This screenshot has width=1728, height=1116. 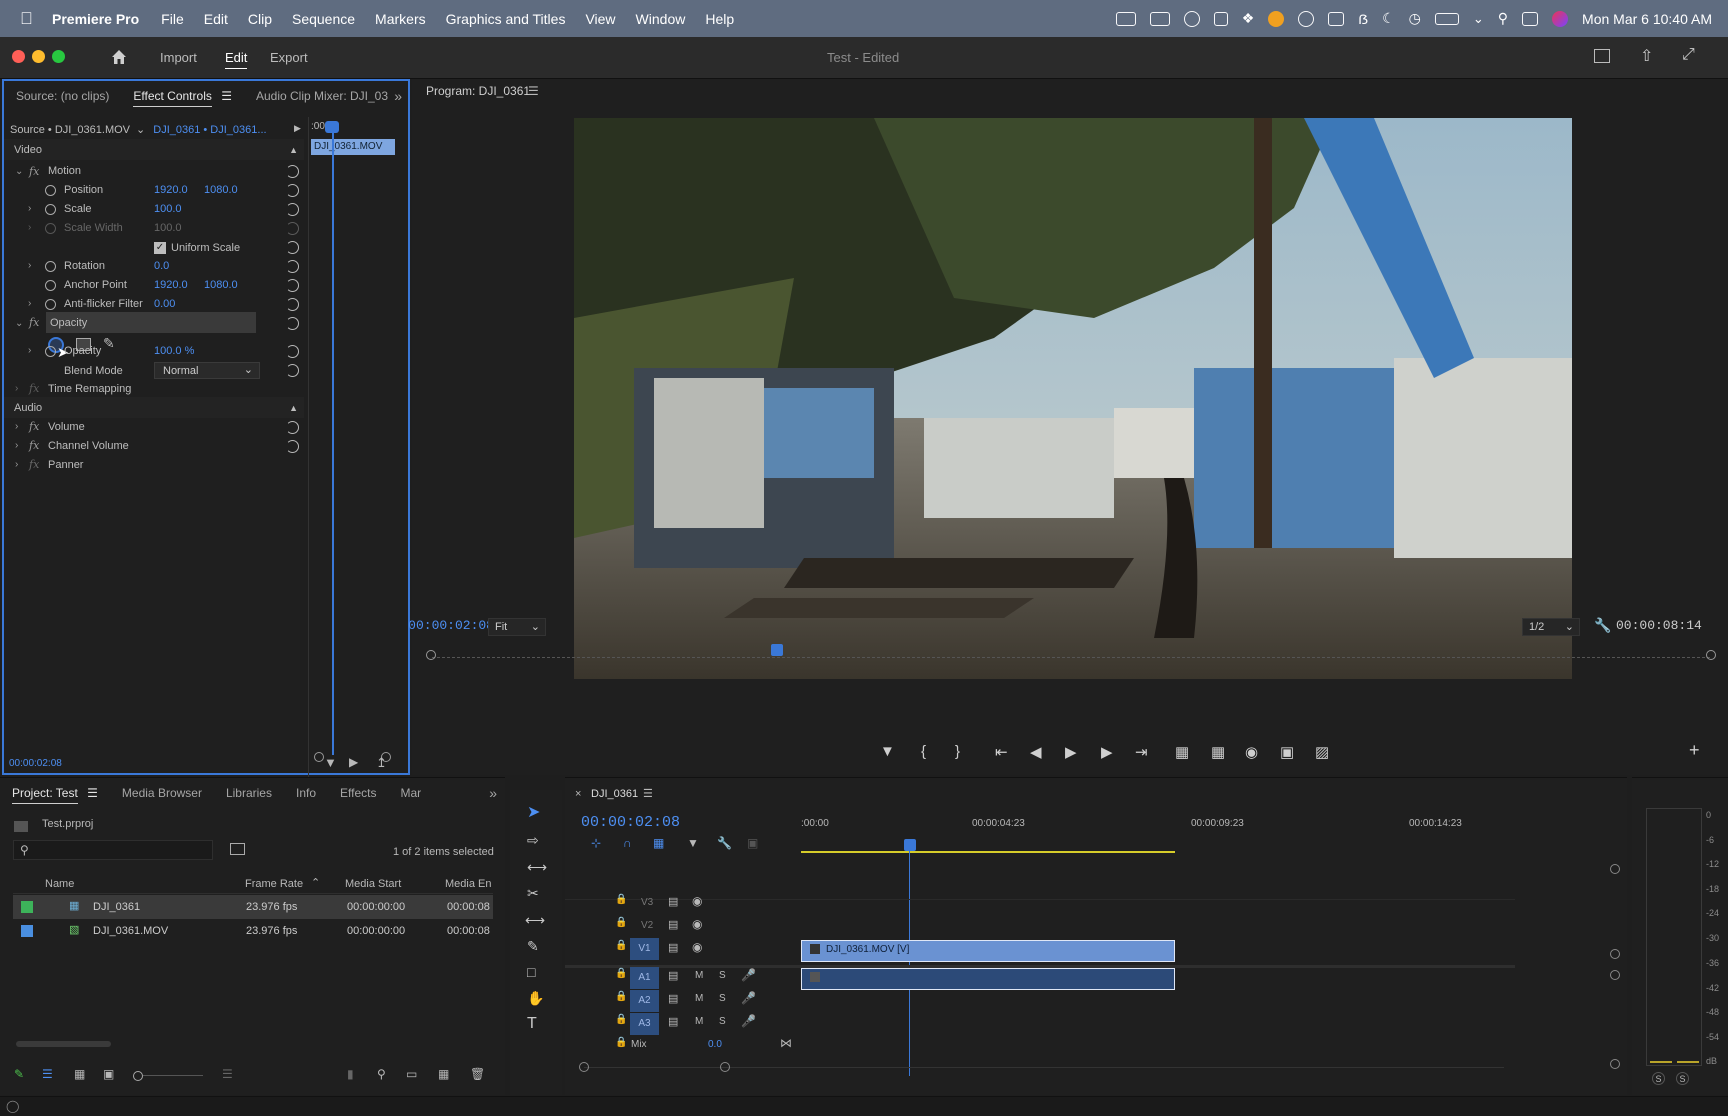 I want to click on step-forward-icon: ▶, so click(x=1107, y=752).